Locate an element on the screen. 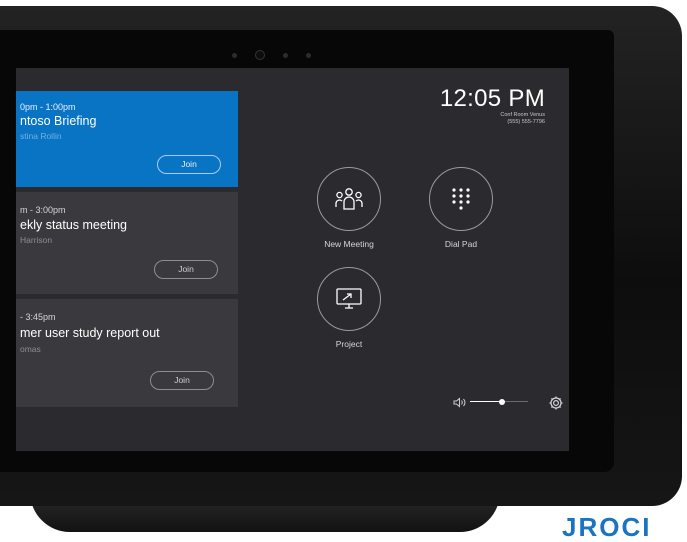 The width and height of the screenshot is (687, 542). project-circle is located at coordinates (349, 299).